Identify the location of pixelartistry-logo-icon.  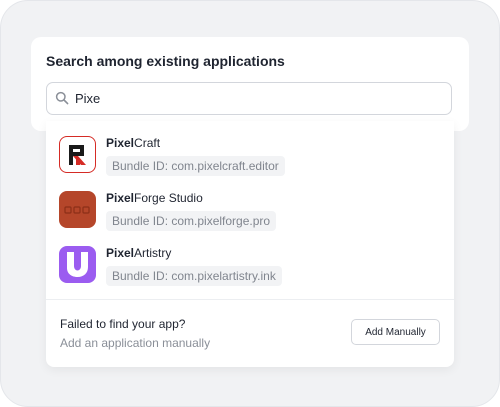
(77, 264).